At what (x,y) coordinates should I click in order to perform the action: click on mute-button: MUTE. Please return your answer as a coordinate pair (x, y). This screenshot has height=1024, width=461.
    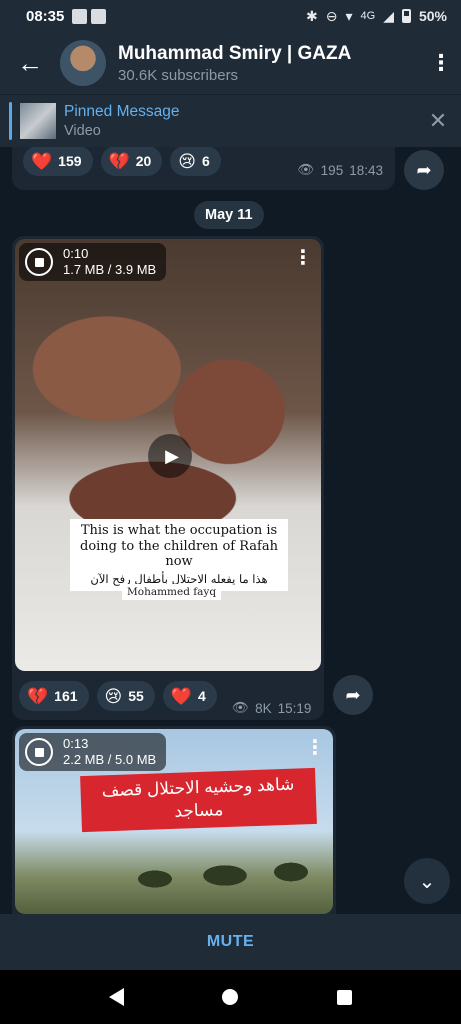
    Looking at the image, I should click on (230, 942).